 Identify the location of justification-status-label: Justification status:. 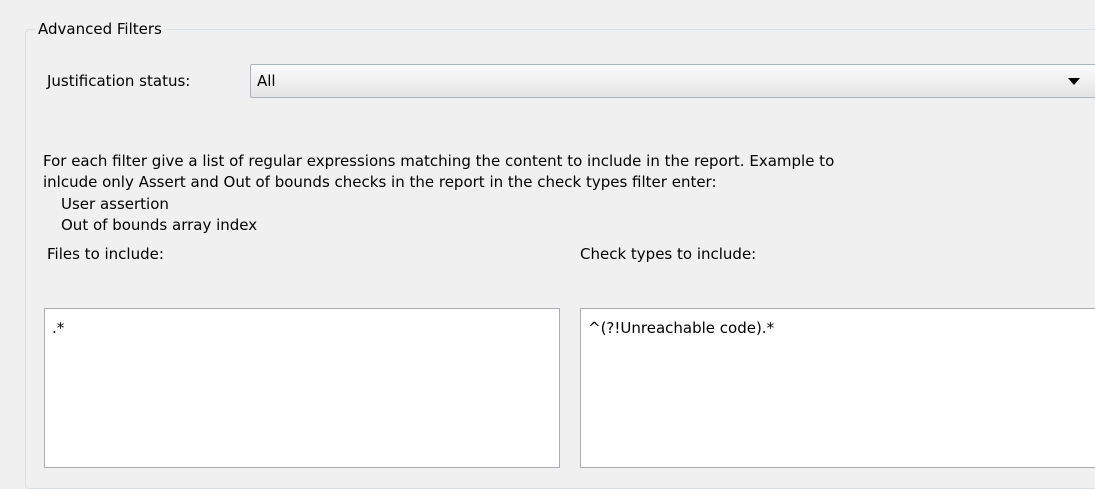
(119, 81).